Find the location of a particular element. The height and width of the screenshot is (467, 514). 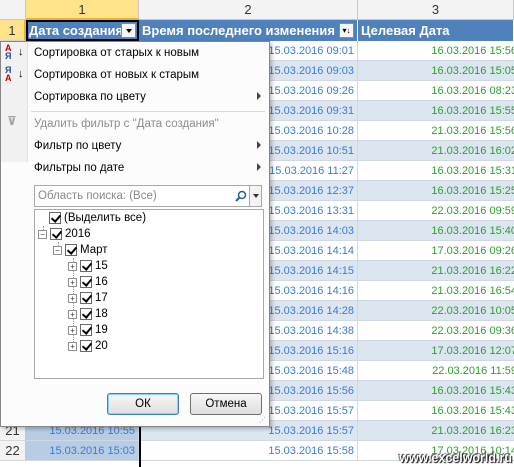

column-header-2: 2 is located at coordinates (248, 10).